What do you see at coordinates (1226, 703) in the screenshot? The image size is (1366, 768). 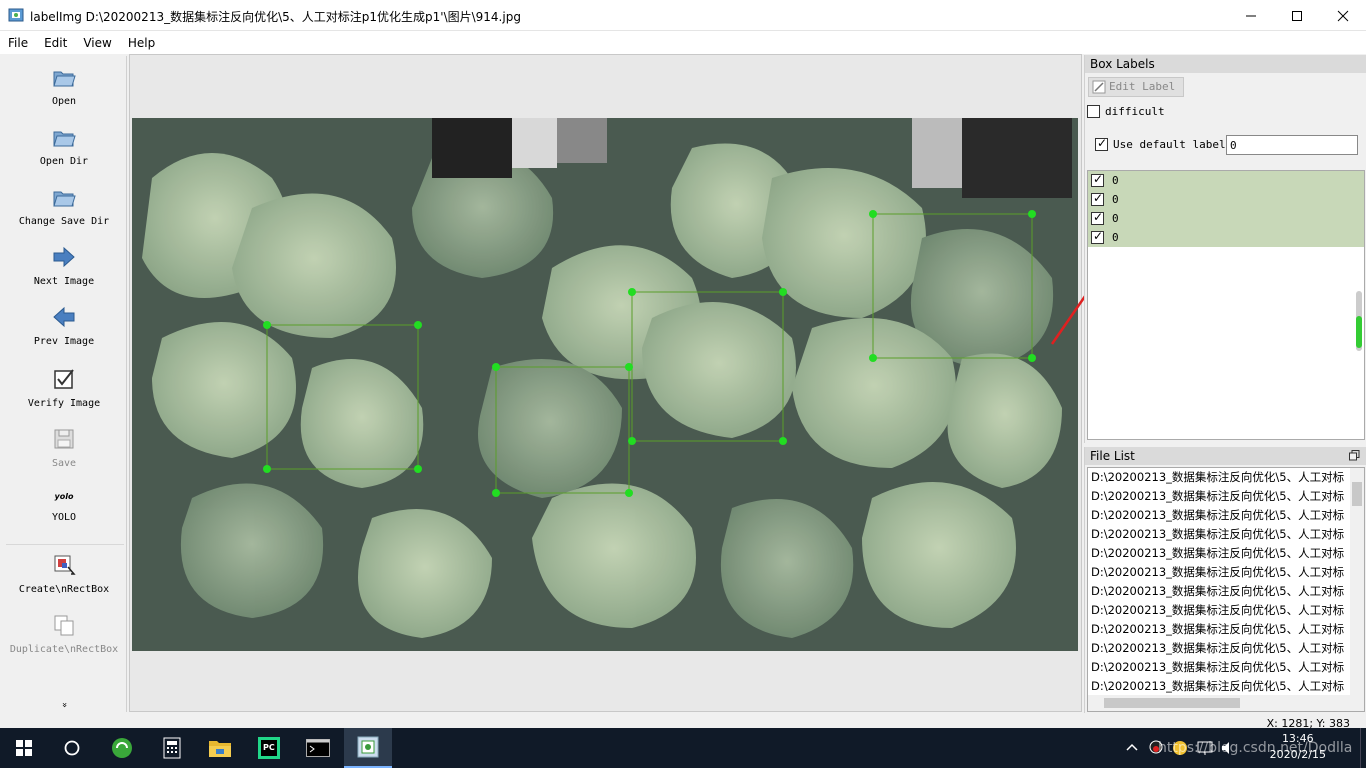 I see `file-list-hscrollbar` at bounding box center [1226, 703].